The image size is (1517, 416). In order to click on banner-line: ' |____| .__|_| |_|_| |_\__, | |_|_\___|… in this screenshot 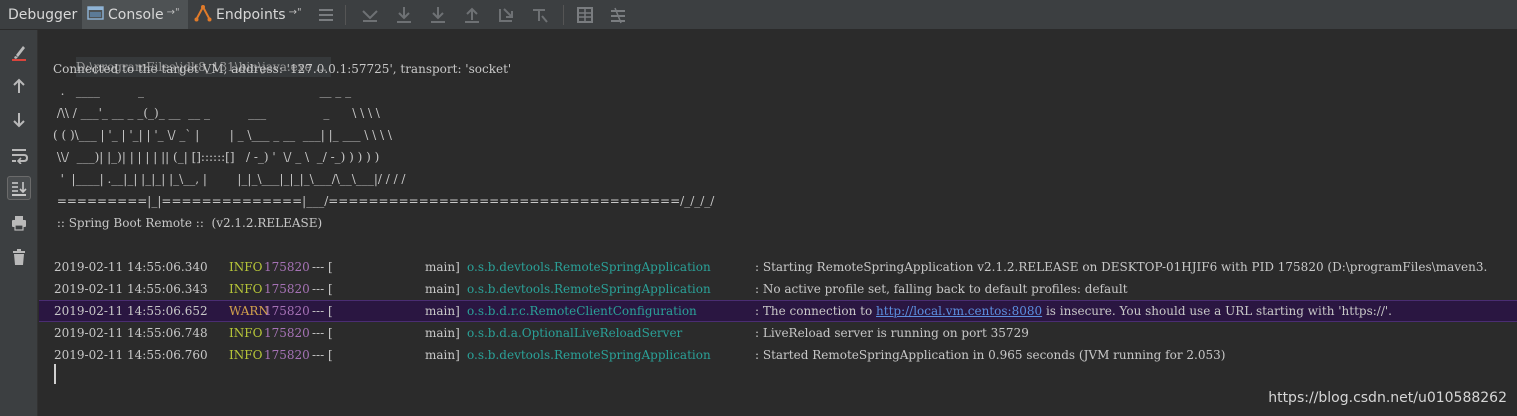, I will do `click(229, 179)`.